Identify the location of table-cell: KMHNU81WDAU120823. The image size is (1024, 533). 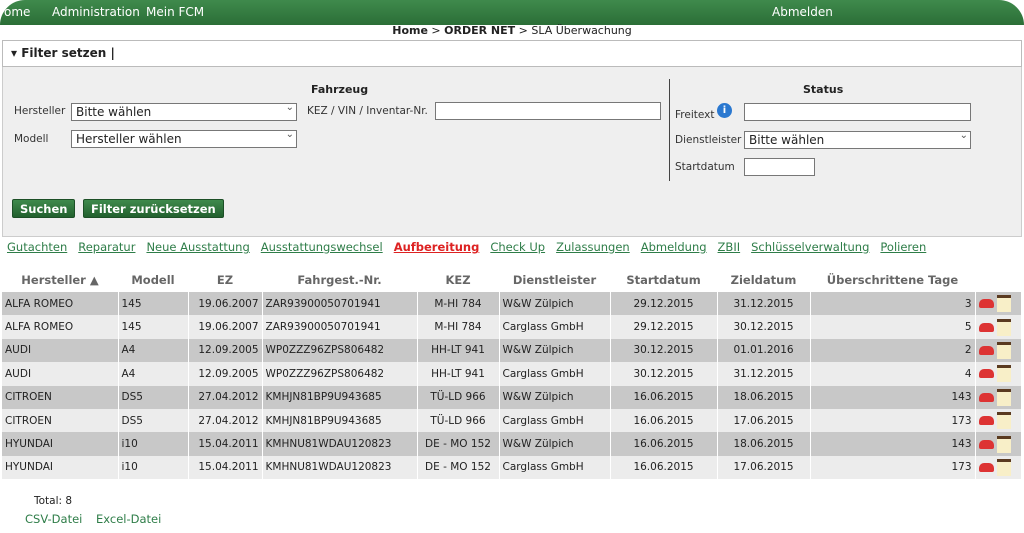
(340, 444).